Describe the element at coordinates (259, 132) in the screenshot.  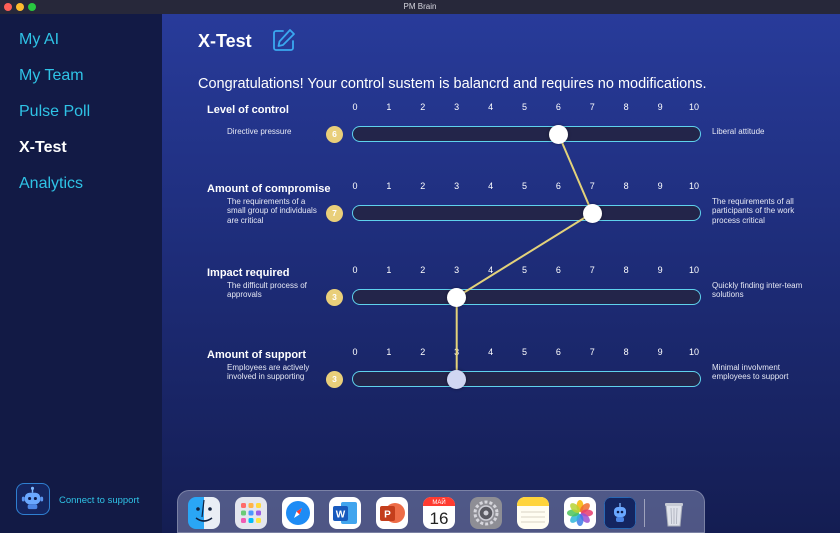
I see `scale-left-label: Directive pressure` at that location.